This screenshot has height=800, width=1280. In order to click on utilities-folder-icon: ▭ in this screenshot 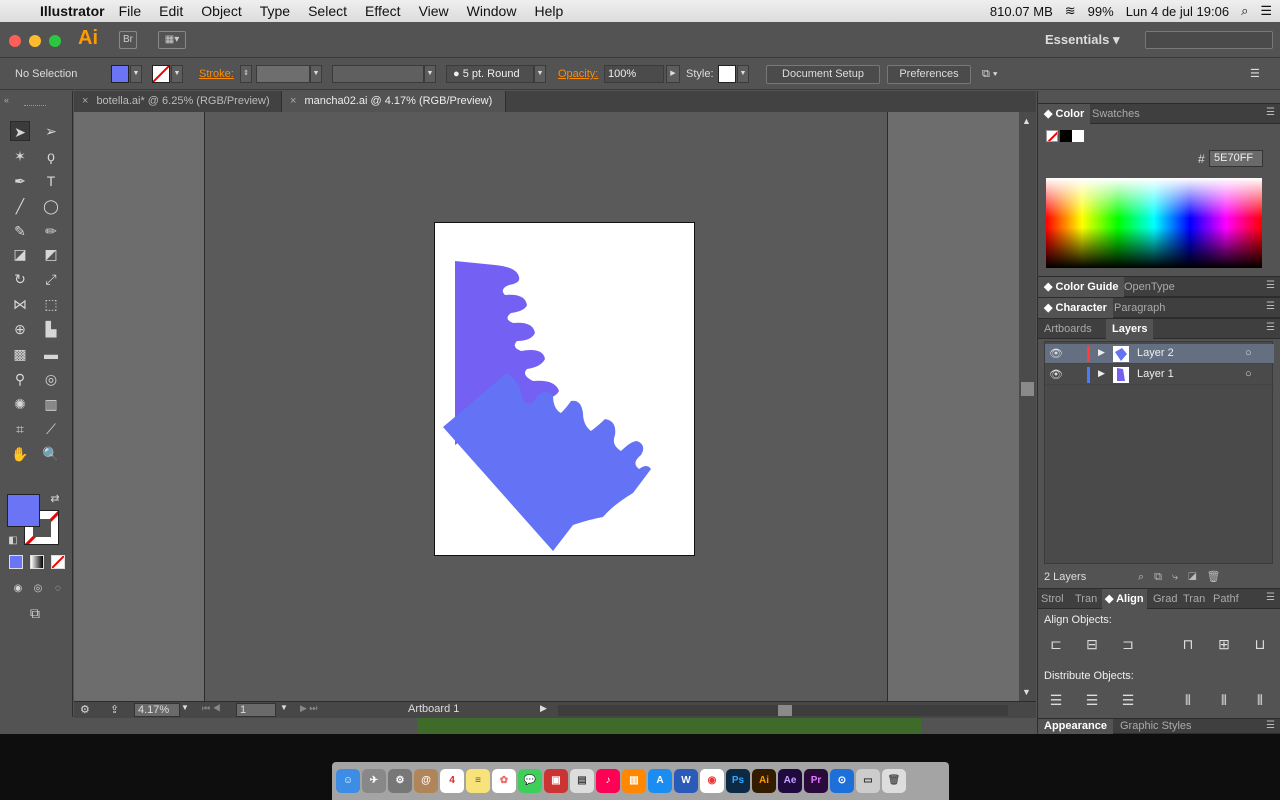, I will do `click(868, 781)`.